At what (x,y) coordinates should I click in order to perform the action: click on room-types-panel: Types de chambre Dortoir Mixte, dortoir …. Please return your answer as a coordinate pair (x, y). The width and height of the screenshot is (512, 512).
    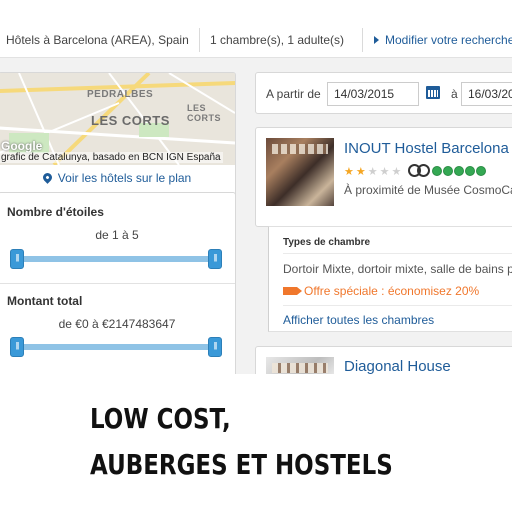
    Looking at the image, I should click on (390, 279).